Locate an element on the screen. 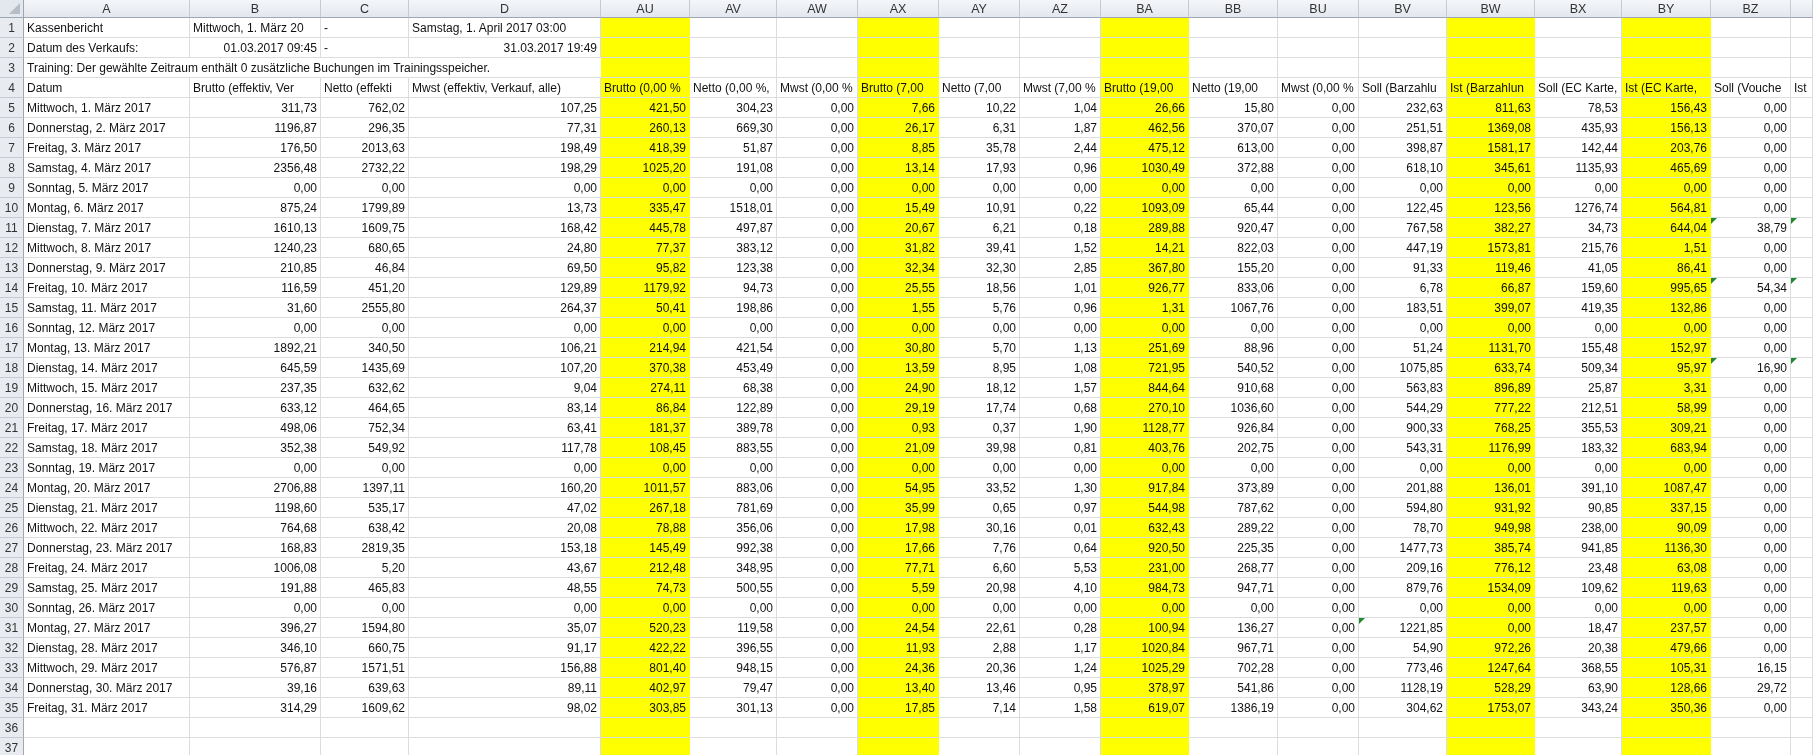  table-cell: Netto (0,00 %, is located at coordinates (733, 88).